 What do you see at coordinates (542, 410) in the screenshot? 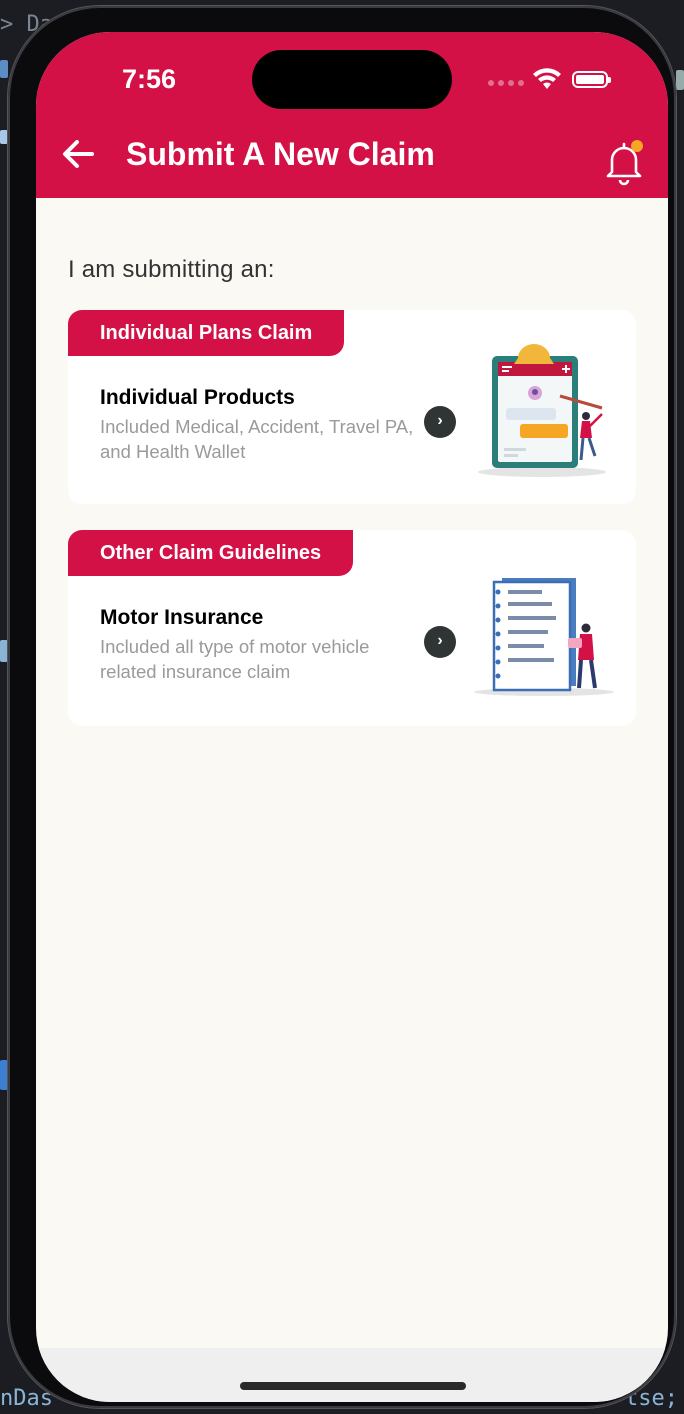
I see `clipboard-illustration` at bounding box center [542, 410].